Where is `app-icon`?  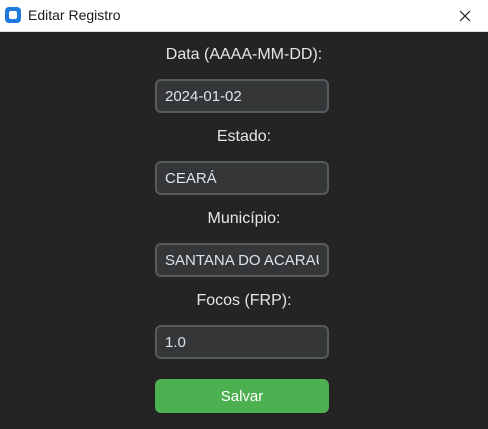 app-icon is located at coordinates (13, 15).